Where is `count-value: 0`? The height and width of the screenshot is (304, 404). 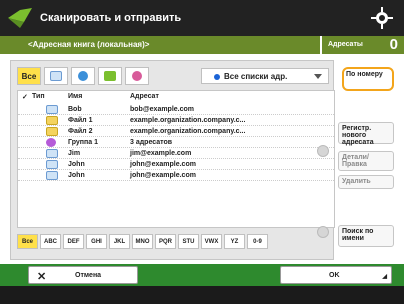 count-value: 0 is located at coordinates (393, 44).